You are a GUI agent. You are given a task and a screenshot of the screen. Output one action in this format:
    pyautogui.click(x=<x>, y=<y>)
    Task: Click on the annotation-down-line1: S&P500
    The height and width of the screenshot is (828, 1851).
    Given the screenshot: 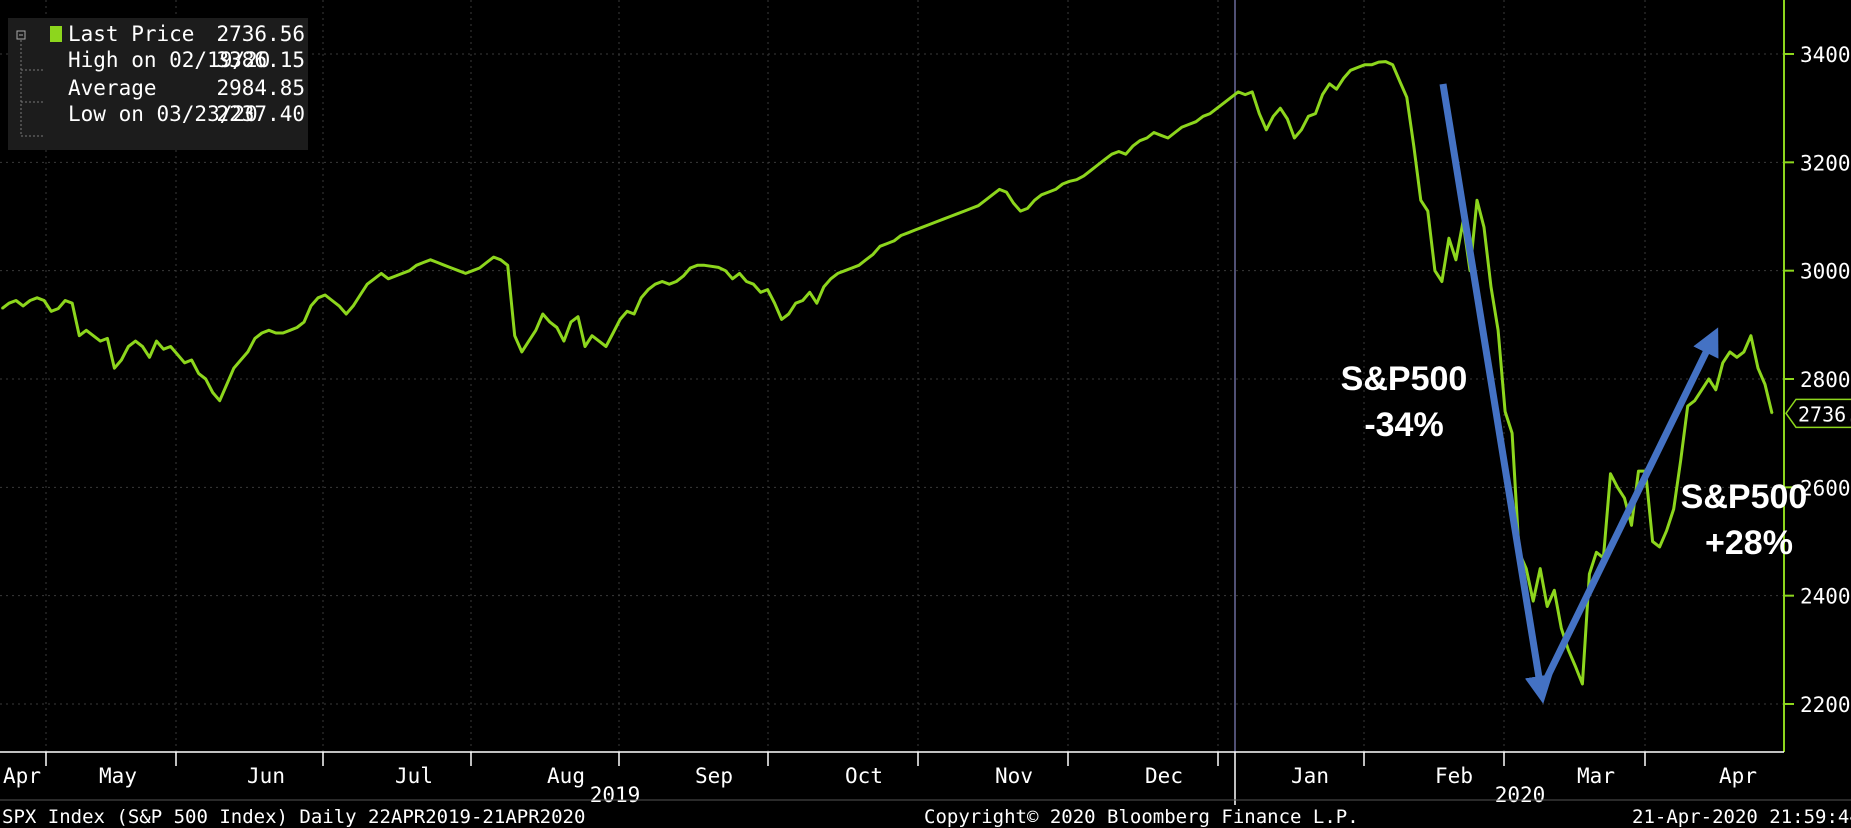 What is the action you would take?
    pyautogui.click(x=1404, y=379)
    